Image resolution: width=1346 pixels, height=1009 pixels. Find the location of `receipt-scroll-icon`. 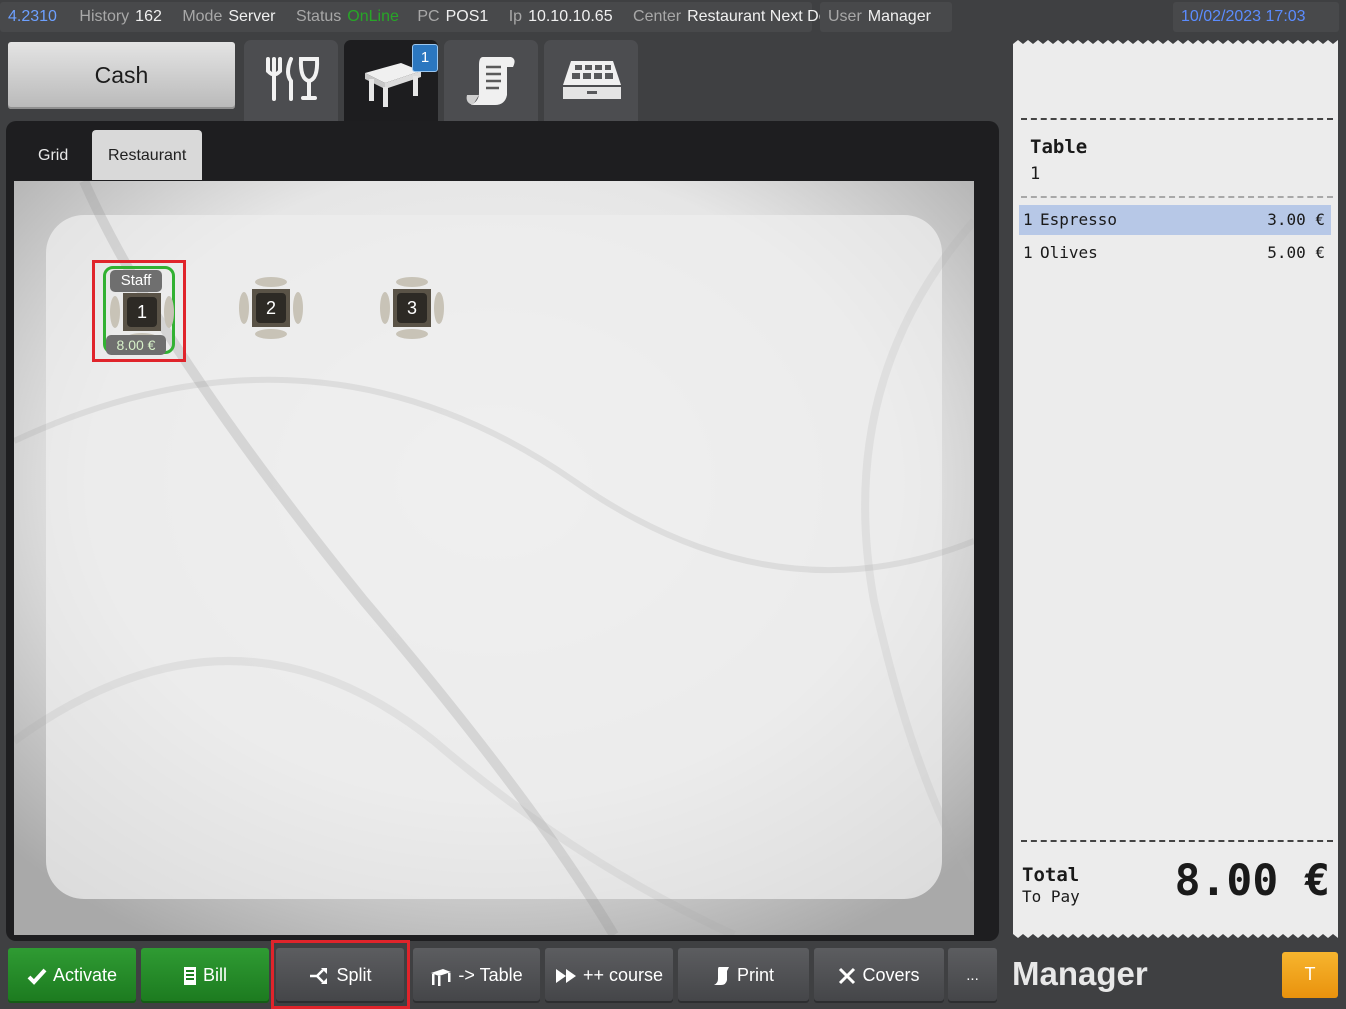

receipt-scroll-icon is located at coordinates (490, 81).